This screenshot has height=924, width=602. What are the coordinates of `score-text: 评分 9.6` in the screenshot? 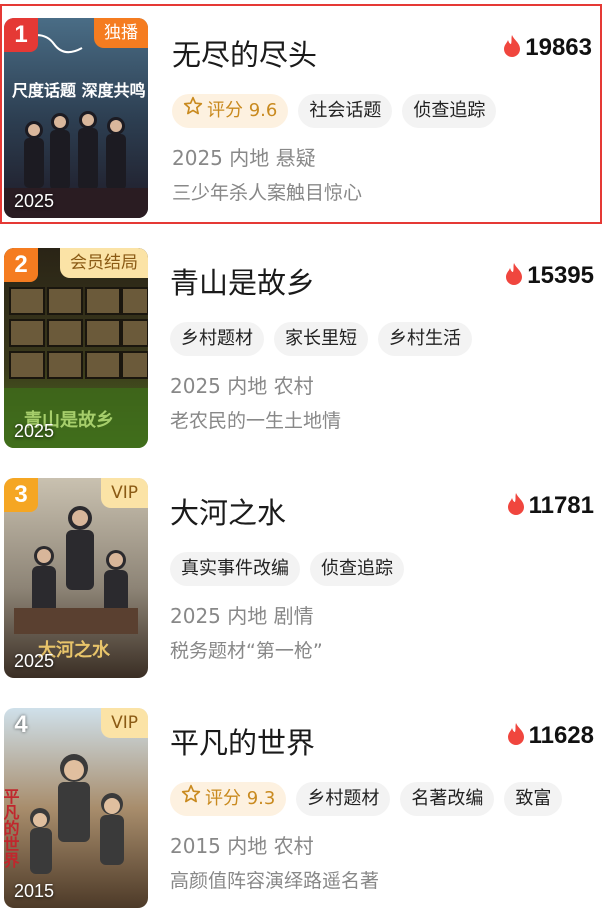 It's located at (242, 110).